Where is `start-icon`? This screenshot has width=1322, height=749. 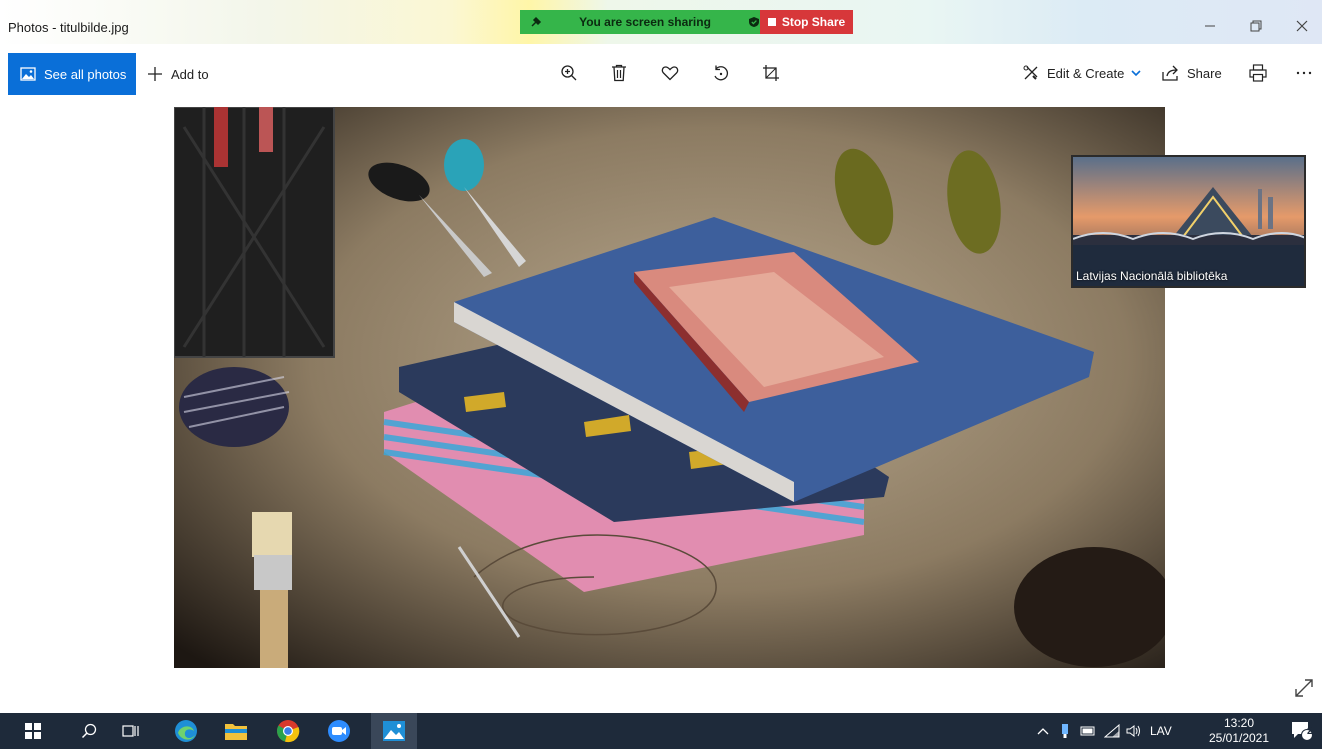 start-icon is located at coordinates (33, 731).